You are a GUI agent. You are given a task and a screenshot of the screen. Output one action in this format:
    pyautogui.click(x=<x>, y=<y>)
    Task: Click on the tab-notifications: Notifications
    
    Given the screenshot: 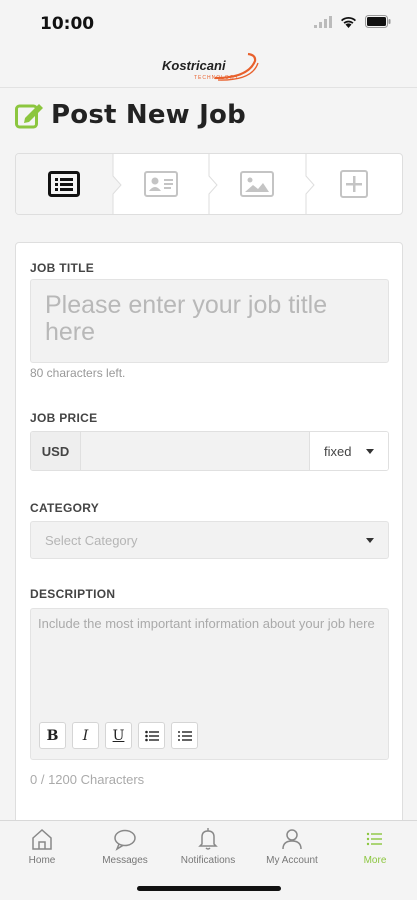 What is the action you would take?
    pyautogui.click(x=208, y=846)
    